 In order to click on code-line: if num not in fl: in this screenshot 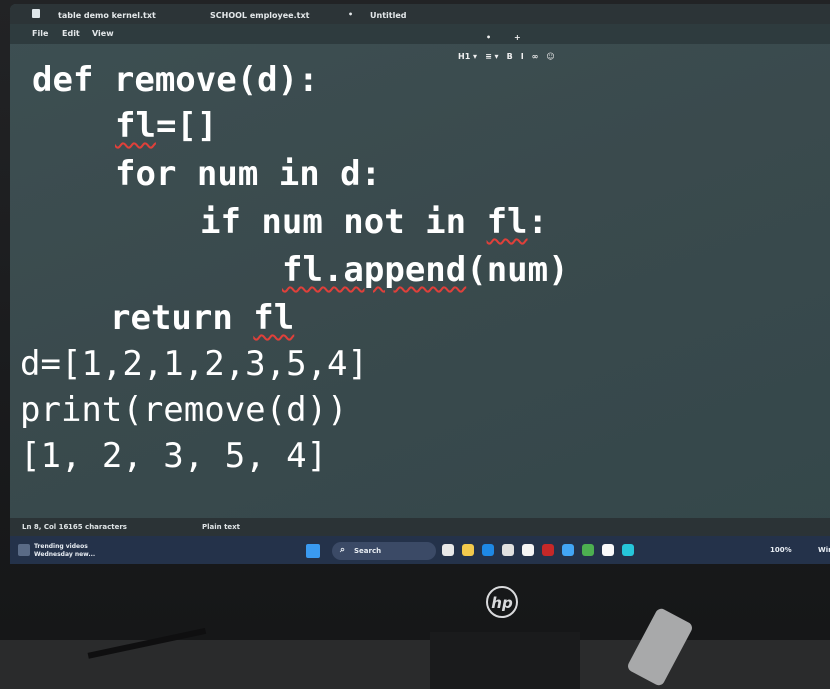, I will do `click(374, 222)`.